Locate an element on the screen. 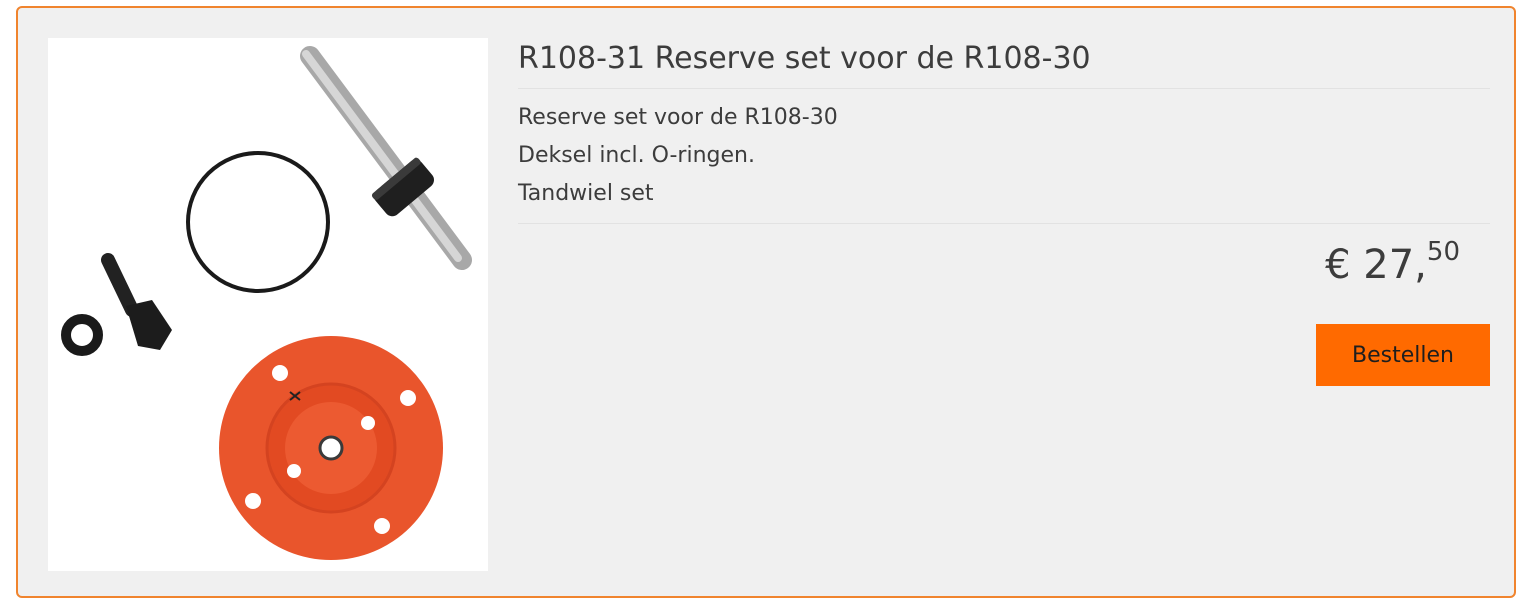 The height and width of the screenshot is (604, 1536). washer-icon is located at coordinates (82, 335).